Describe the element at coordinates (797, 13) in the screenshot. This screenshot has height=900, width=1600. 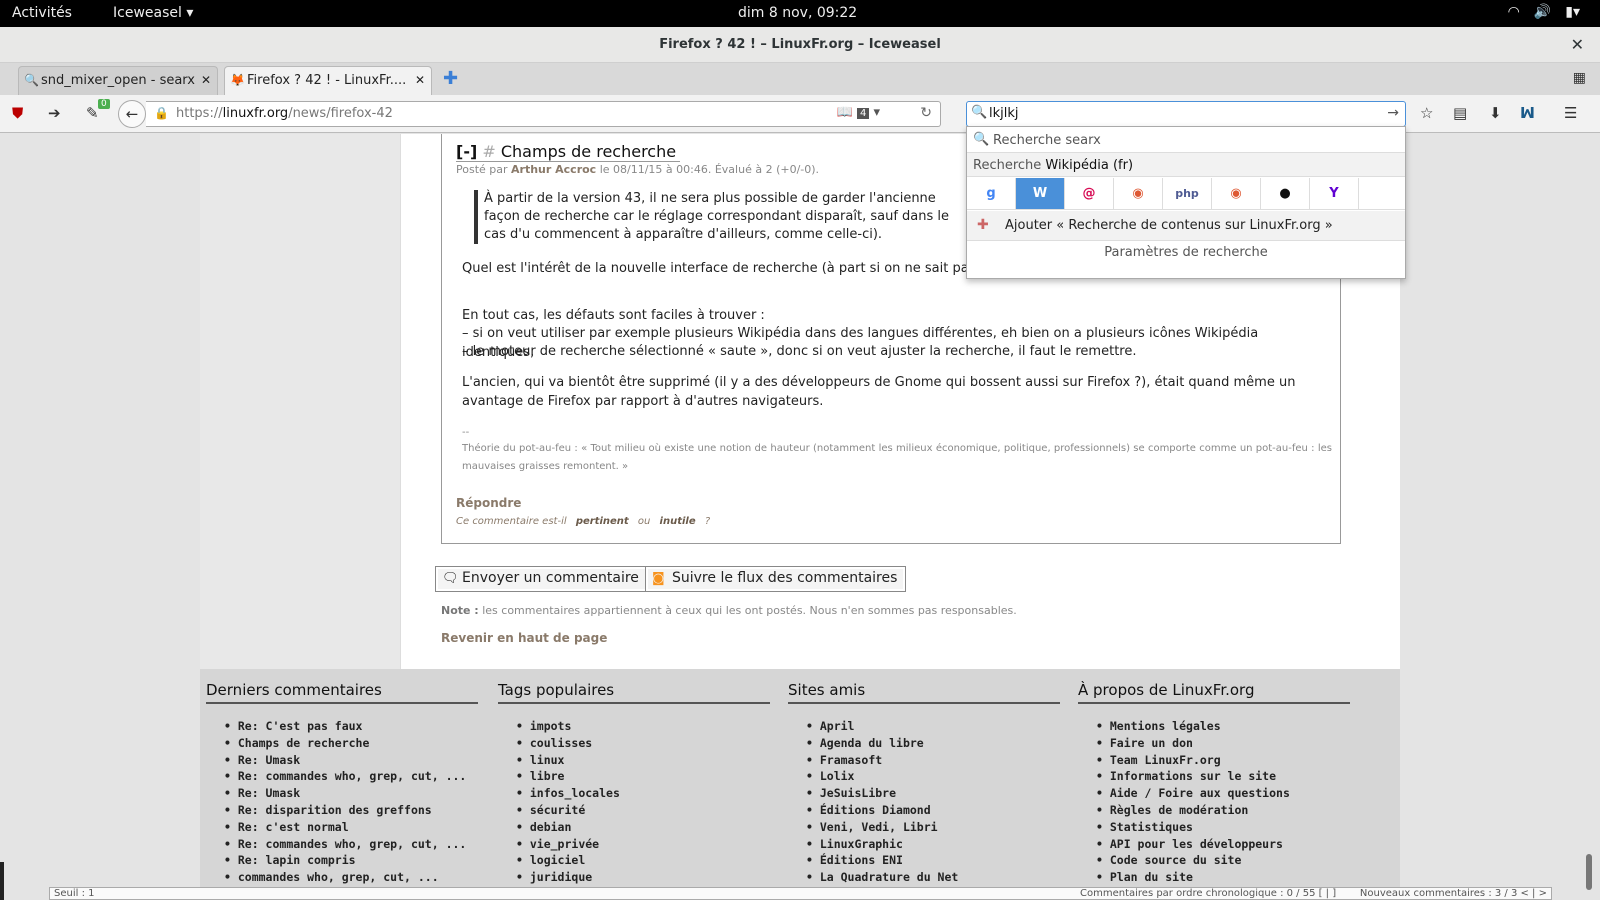
I see `clock: dim 8 nov, 09:22` at that location.